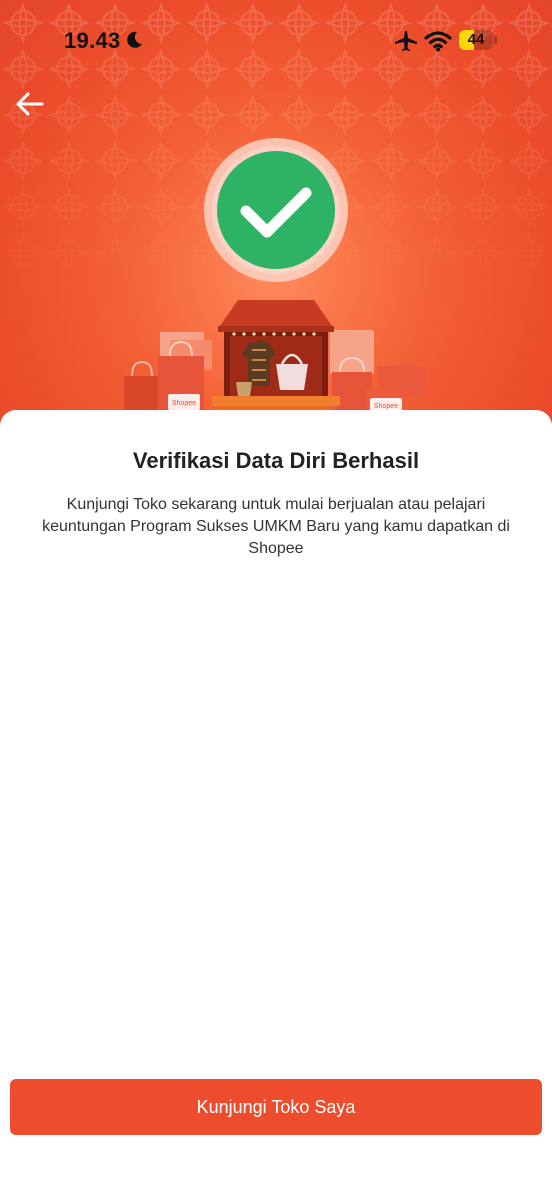 The width and height of the screenshot is (552, 1200). Describe the element at coordinates (275, 360) in the screenshot. I see `shop-illustration: Shopee Shopee` at that location.